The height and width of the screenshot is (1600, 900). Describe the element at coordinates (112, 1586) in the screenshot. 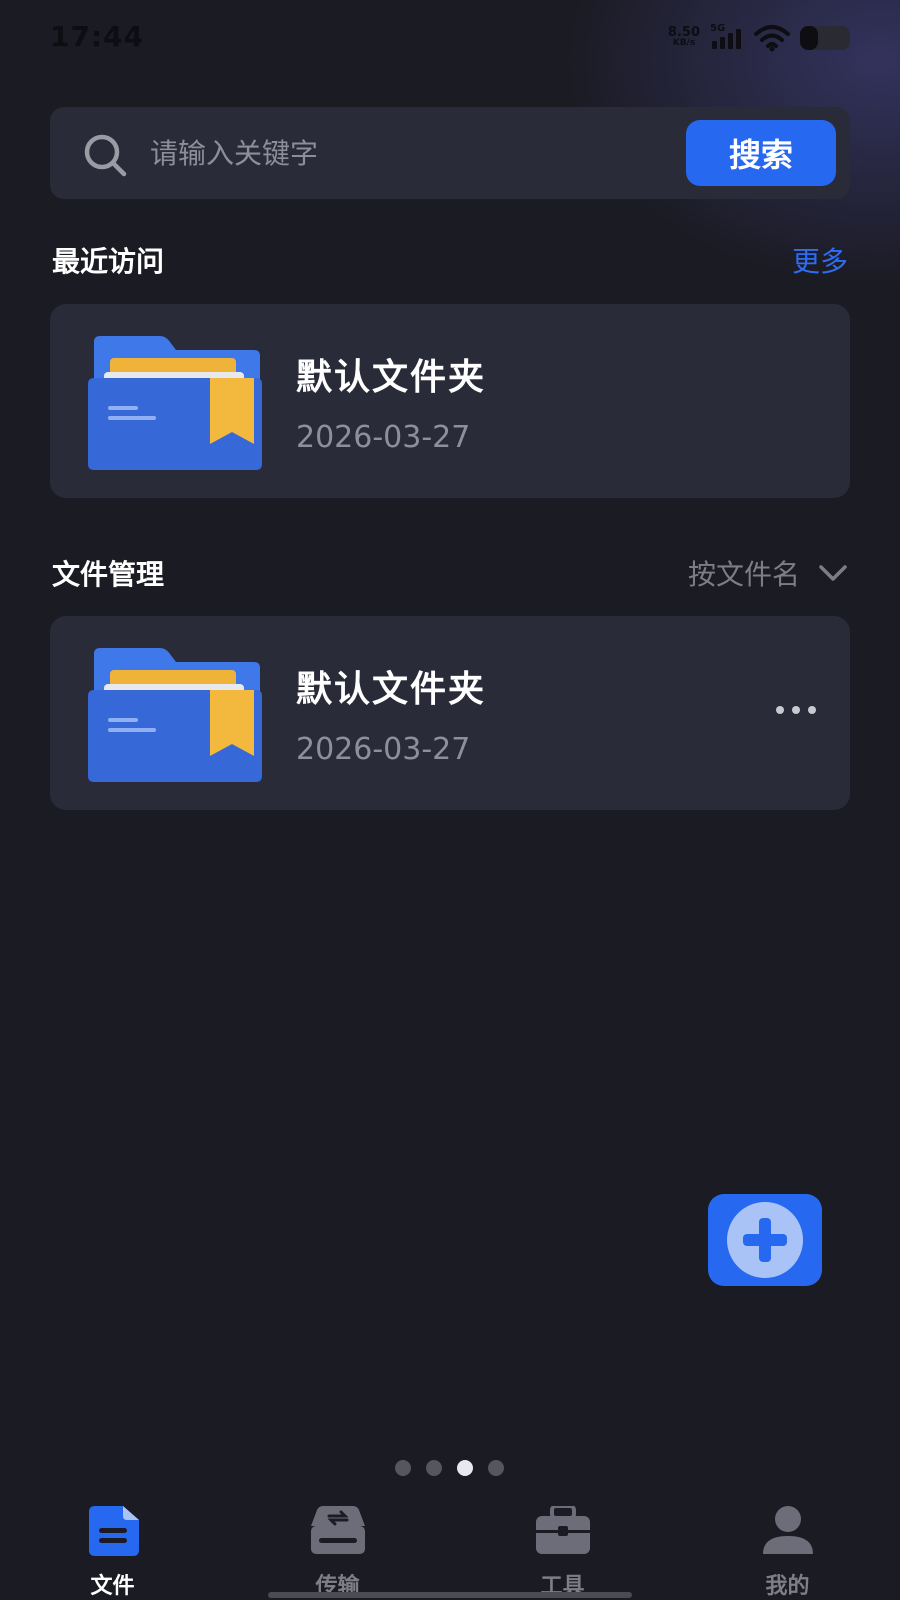

I see `nav-label: 文件` at that location.